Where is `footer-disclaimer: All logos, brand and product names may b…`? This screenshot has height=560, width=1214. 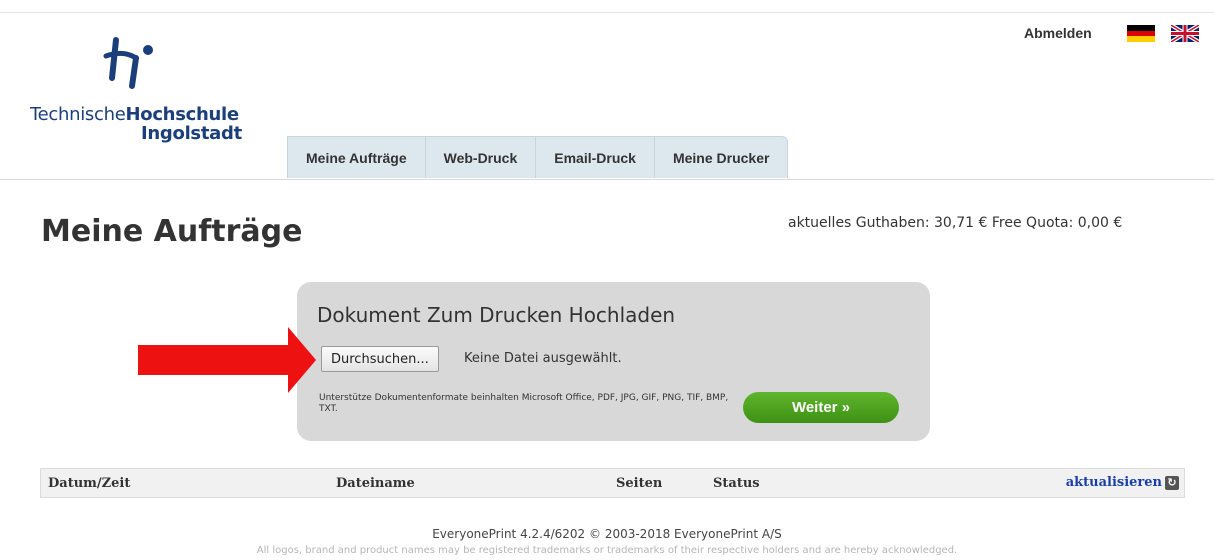 footer-disclaimer: All logos, brand and product names may b… is located at coordinates (607, 550).